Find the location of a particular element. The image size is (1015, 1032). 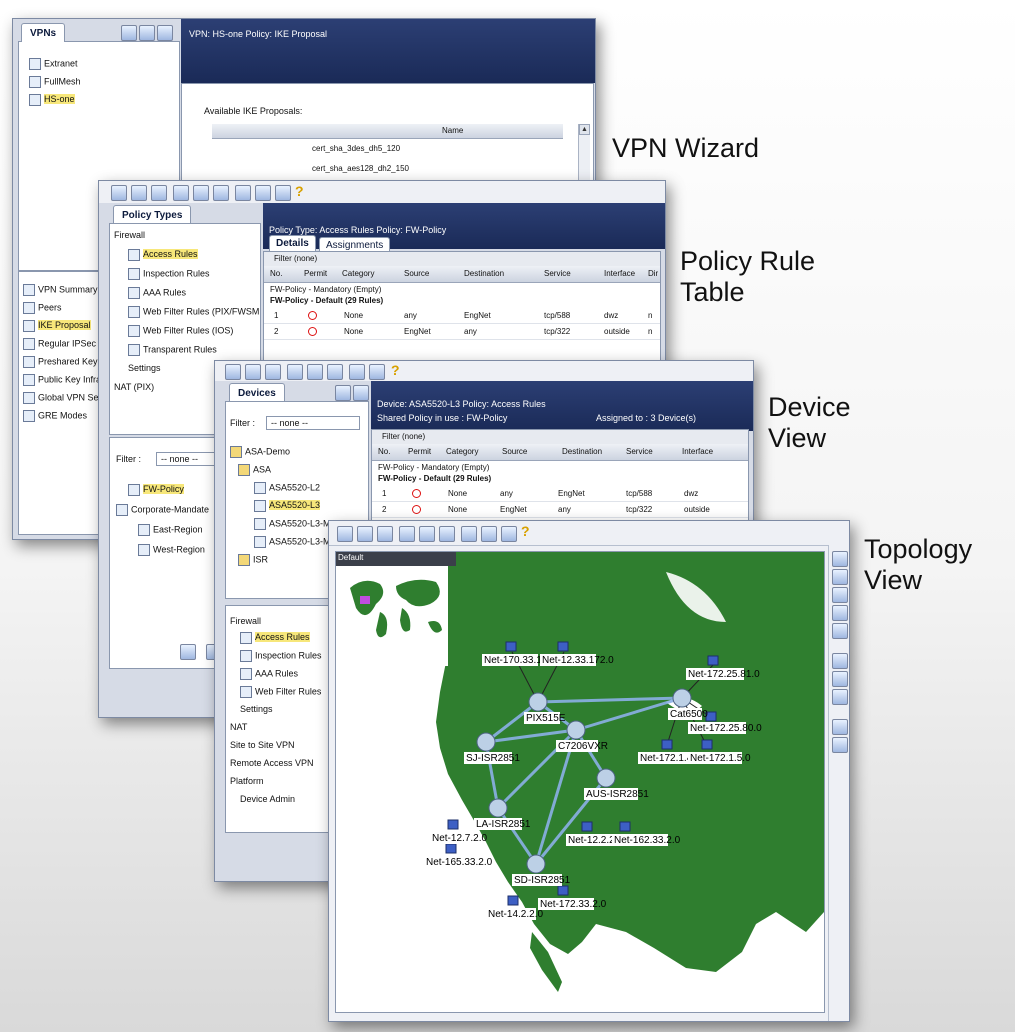

tab-devices: Devices is located at coordinates (257, 392).